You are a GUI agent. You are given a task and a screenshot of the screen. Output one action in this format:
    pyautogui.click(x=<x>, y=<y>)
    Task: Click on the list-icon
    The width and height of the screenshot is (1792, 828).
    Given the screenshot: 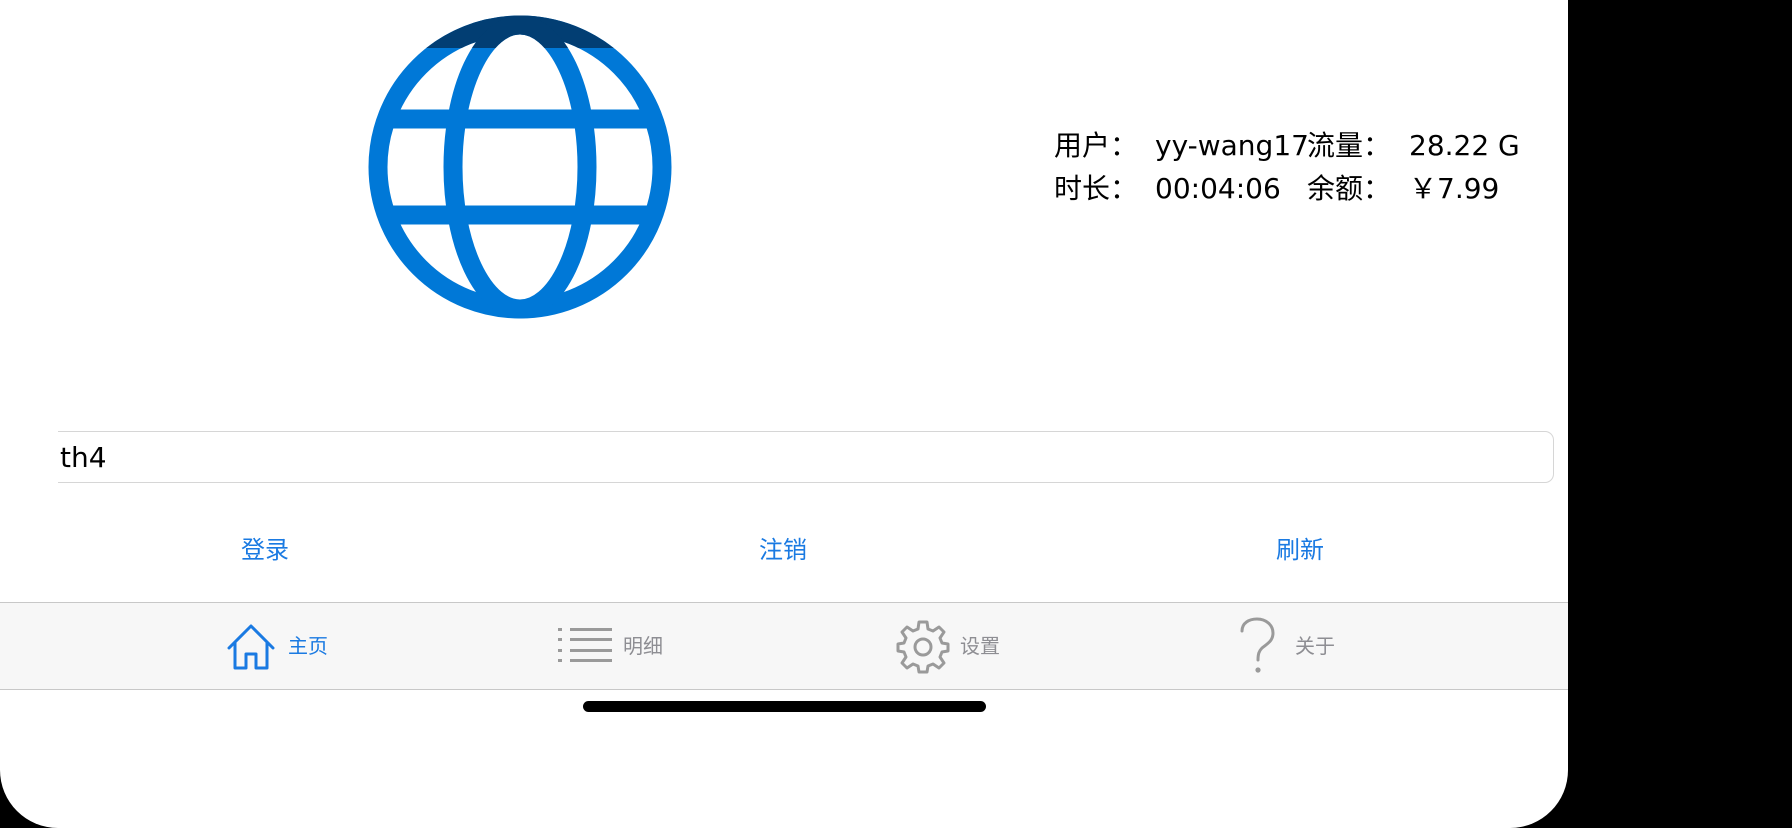 What is the action you would take?
    pyautogui.click(x=586, y=645)
    